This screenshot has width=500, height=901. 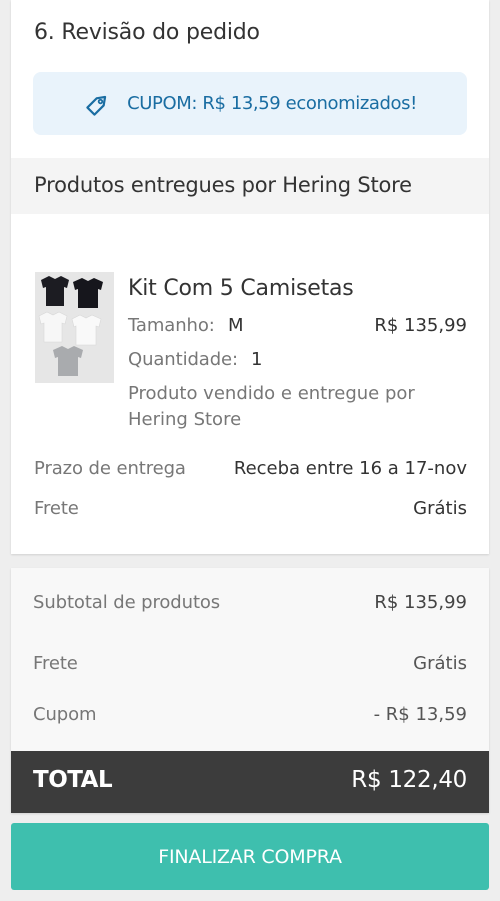 What do you see at coordinates (350, 468) in the screenshot?
I see `delivery-value: Receba entre 16 a 17-nov` at bounding box center [350, 468].